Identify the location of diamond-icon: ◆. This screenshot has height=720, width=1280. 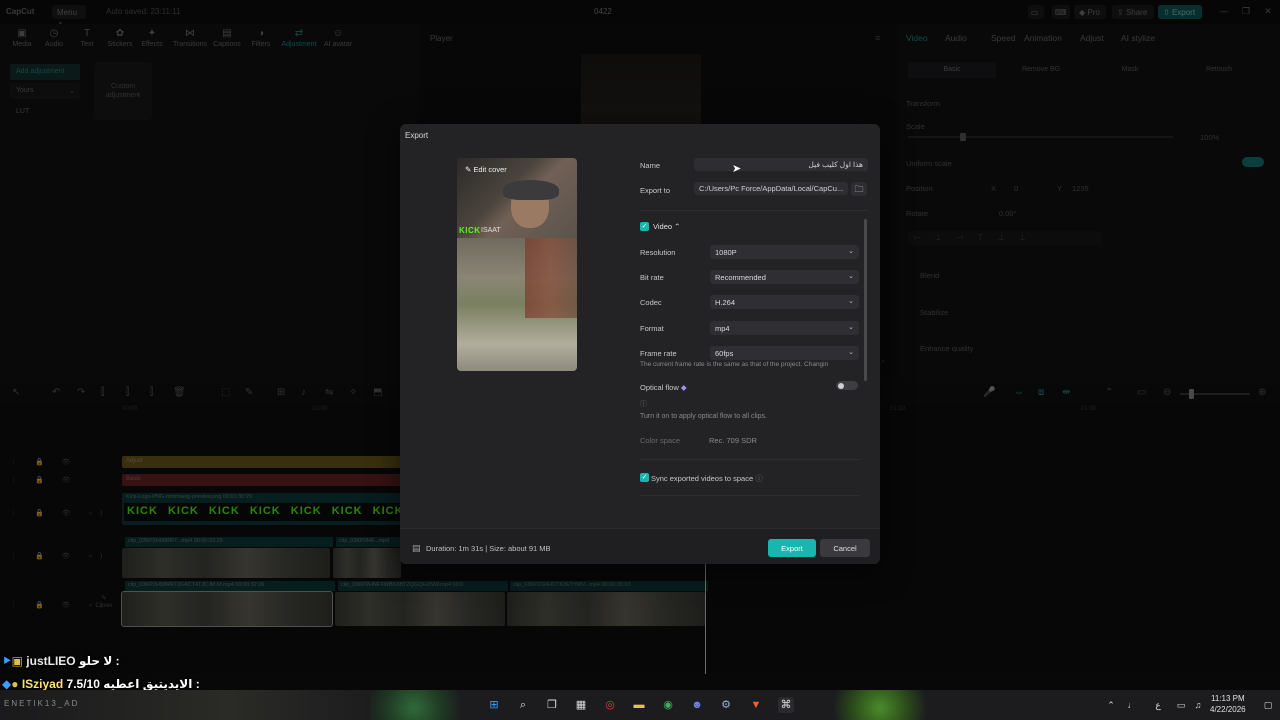
(683, 387).